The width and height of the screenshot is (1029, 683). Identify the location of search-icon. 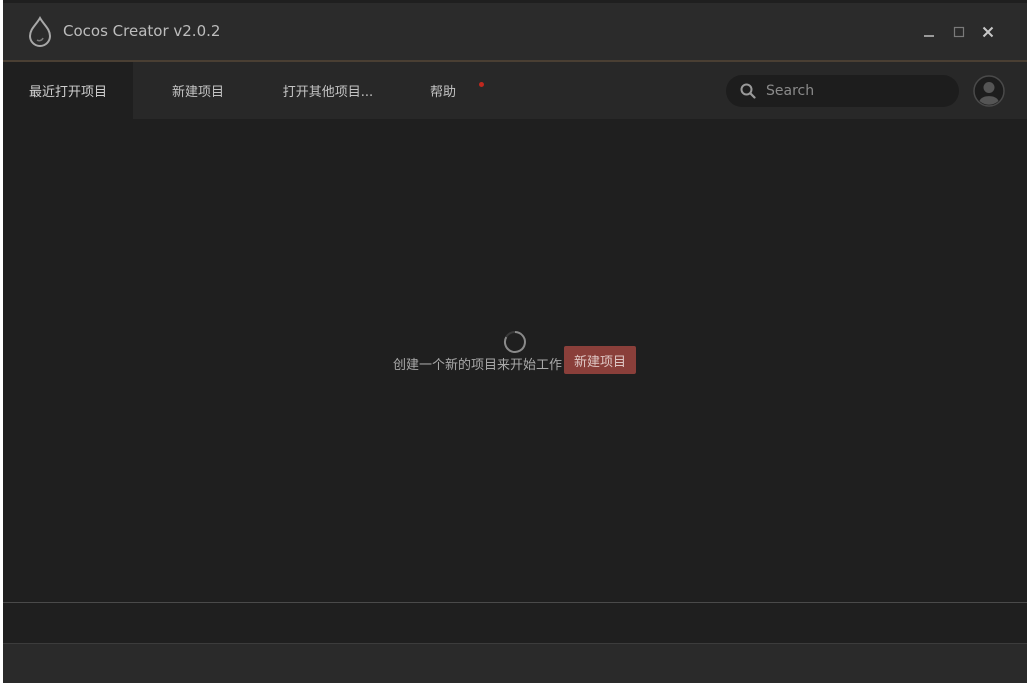
(748, 91).